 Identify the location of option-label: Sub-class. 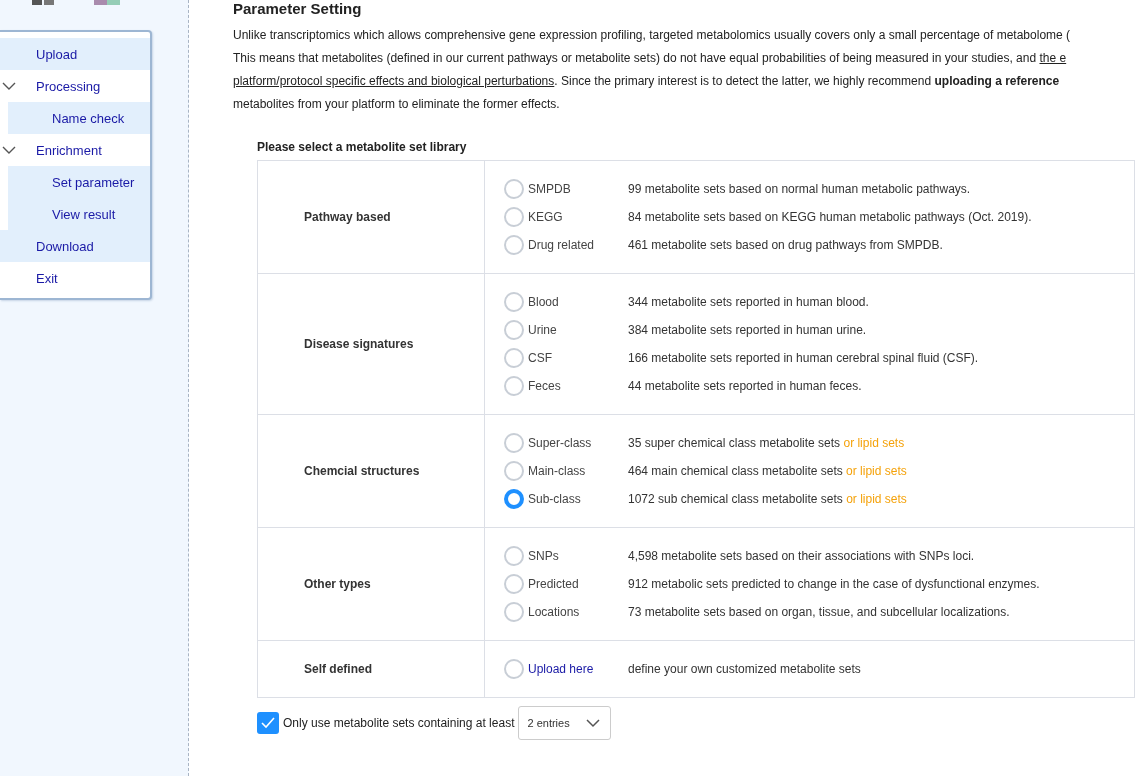
(554, 499).